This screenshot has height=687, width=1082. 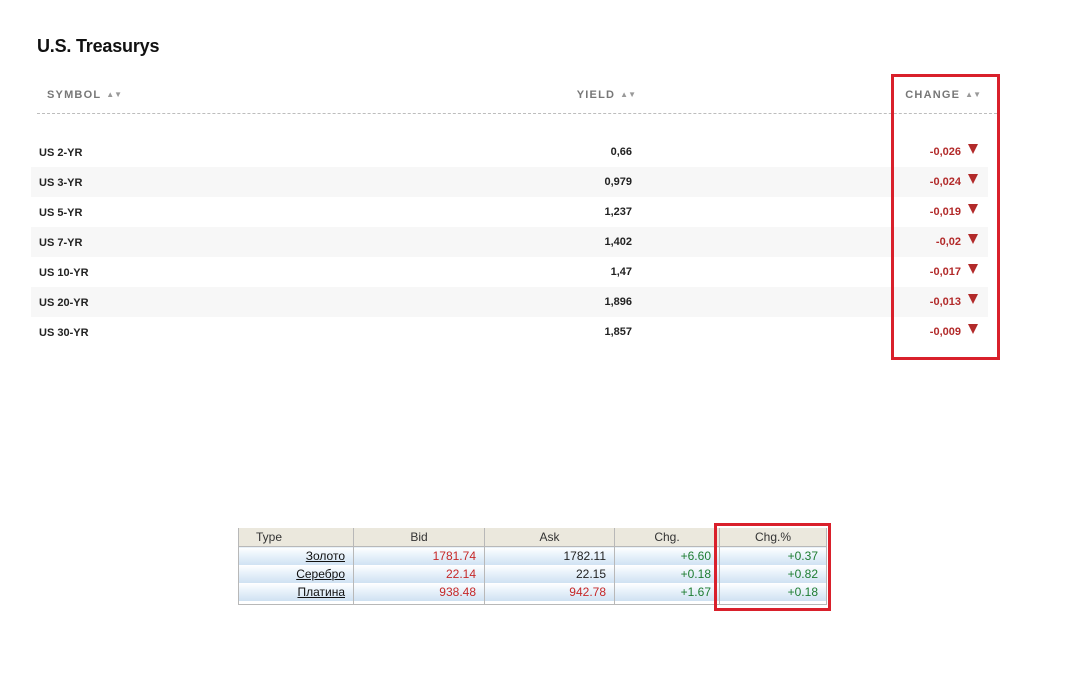 I want to click on metal-link-gold: Золото, so click(x=325, y=556).